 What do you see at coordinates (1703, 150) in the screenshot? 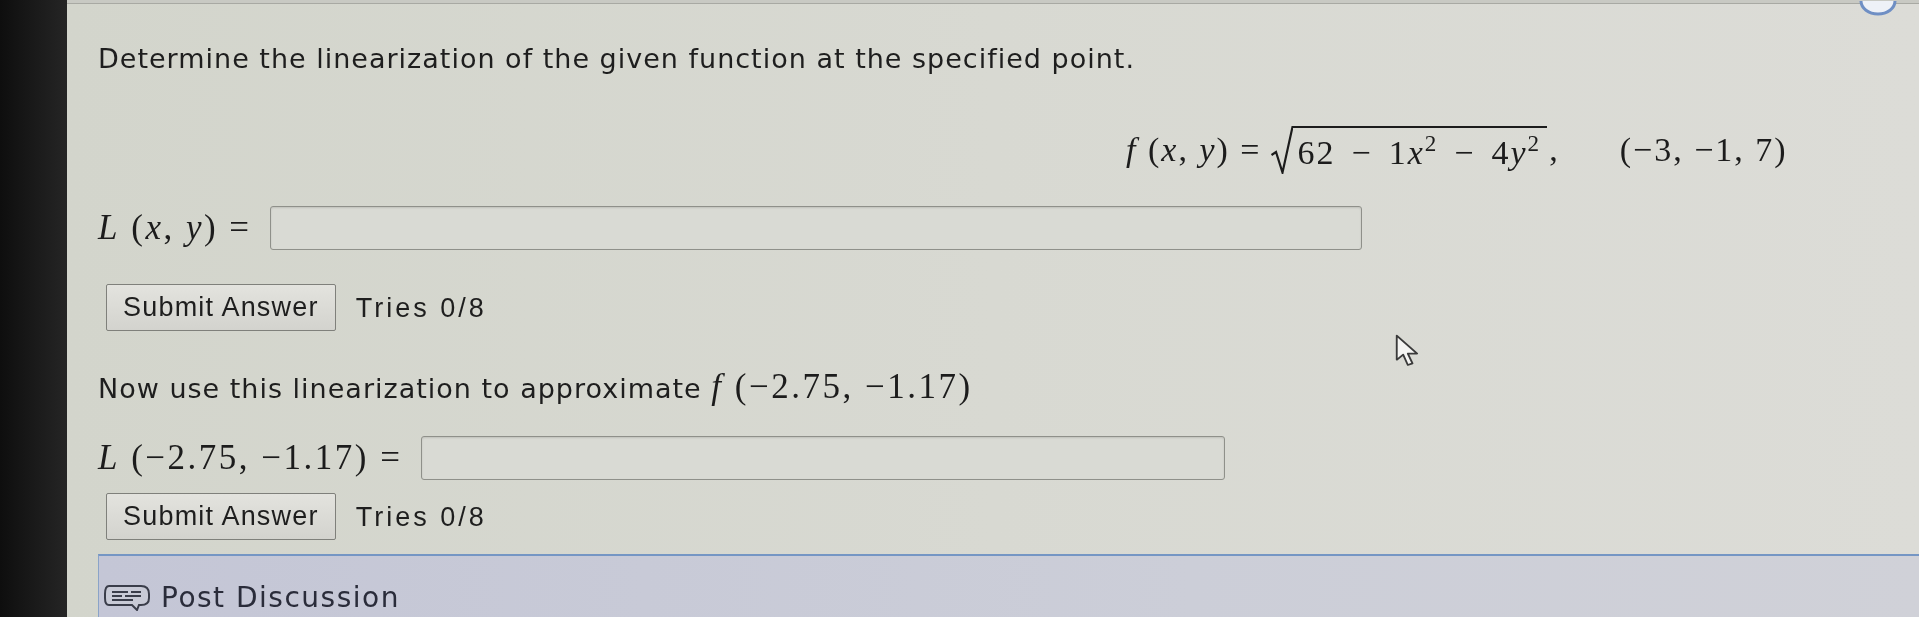
I see `point-coordinates: (−3, −1, 7)` at bounding box center [1703, 150].